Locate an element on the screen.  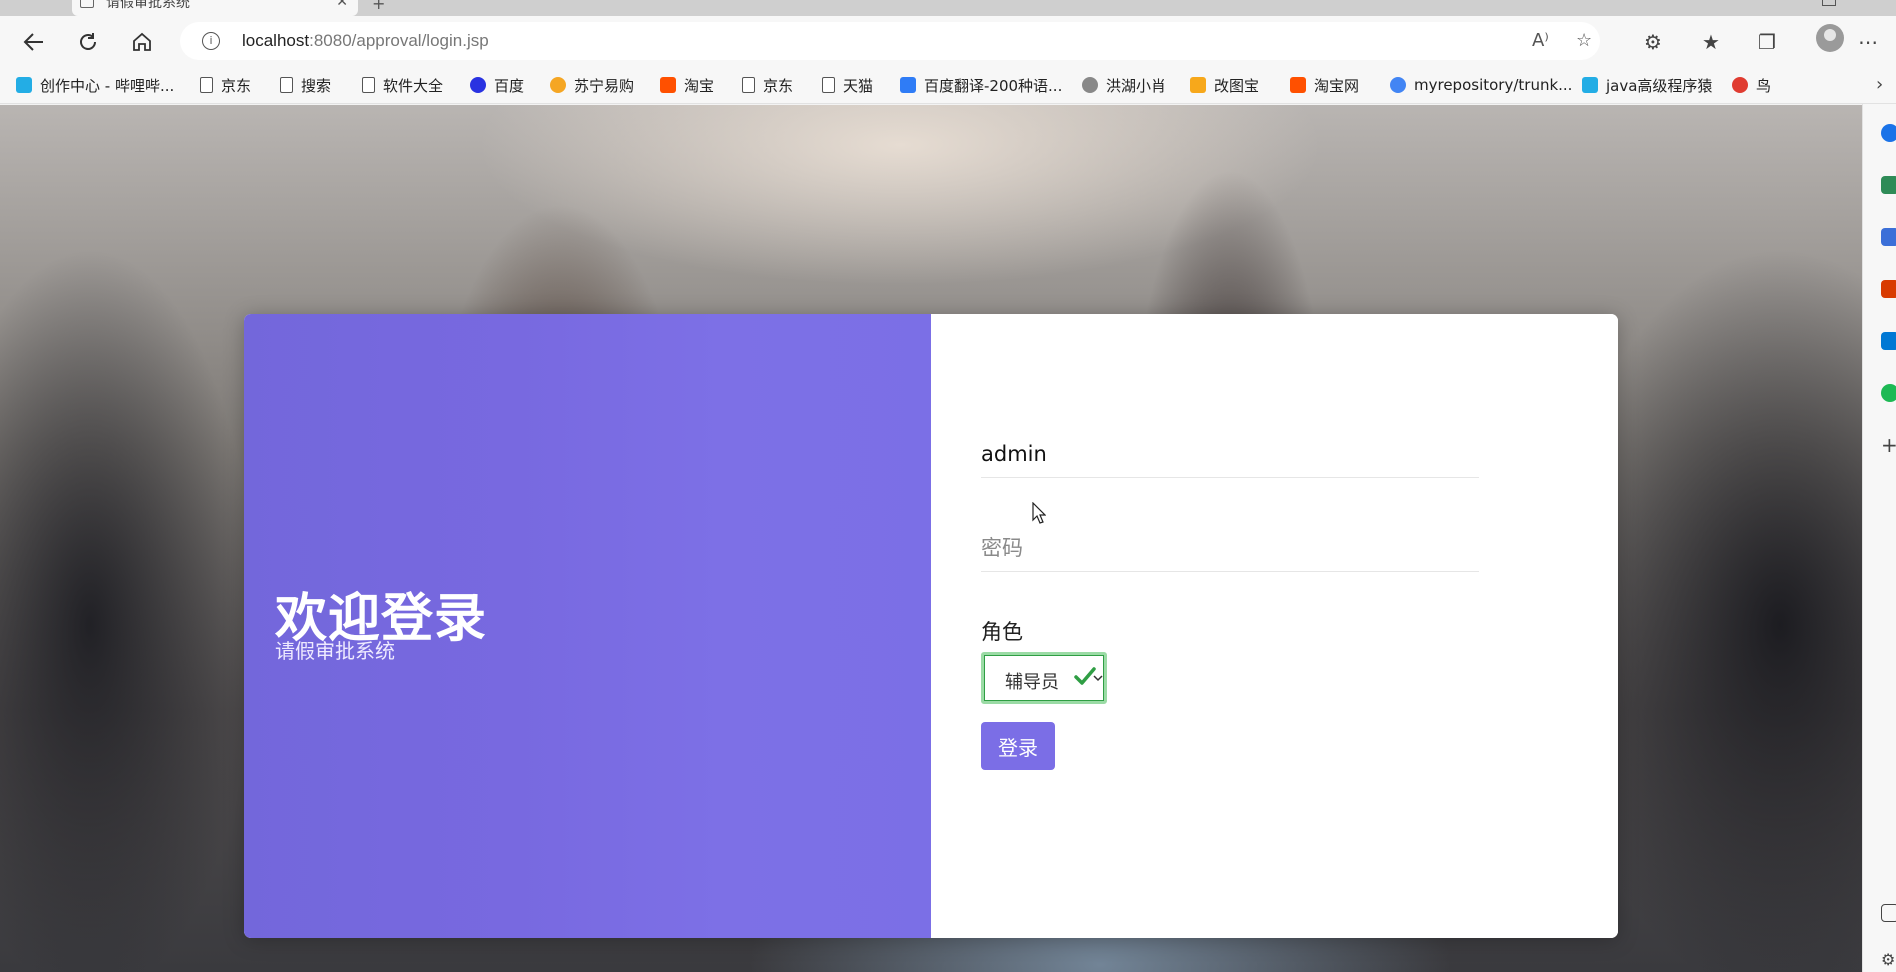
add-favorite-icon: ☆ is located at coordinates (1584, 40).